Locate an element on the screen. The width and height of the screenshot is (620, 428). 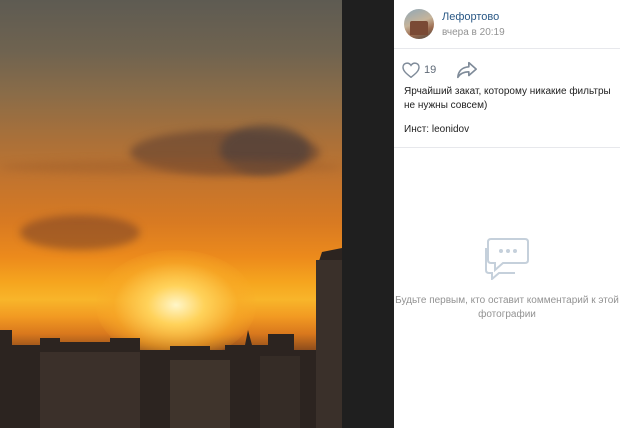
share-arrow-icon is located at coordinates (467, 70).